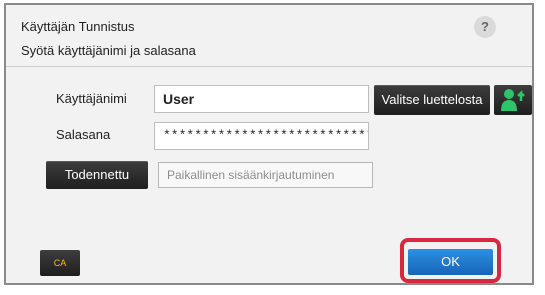 Image resolution: width=545 pixels, height=295 pixels. Describe the element at coordinates (269, 66) in the screenshot. I see `divider` at that location.